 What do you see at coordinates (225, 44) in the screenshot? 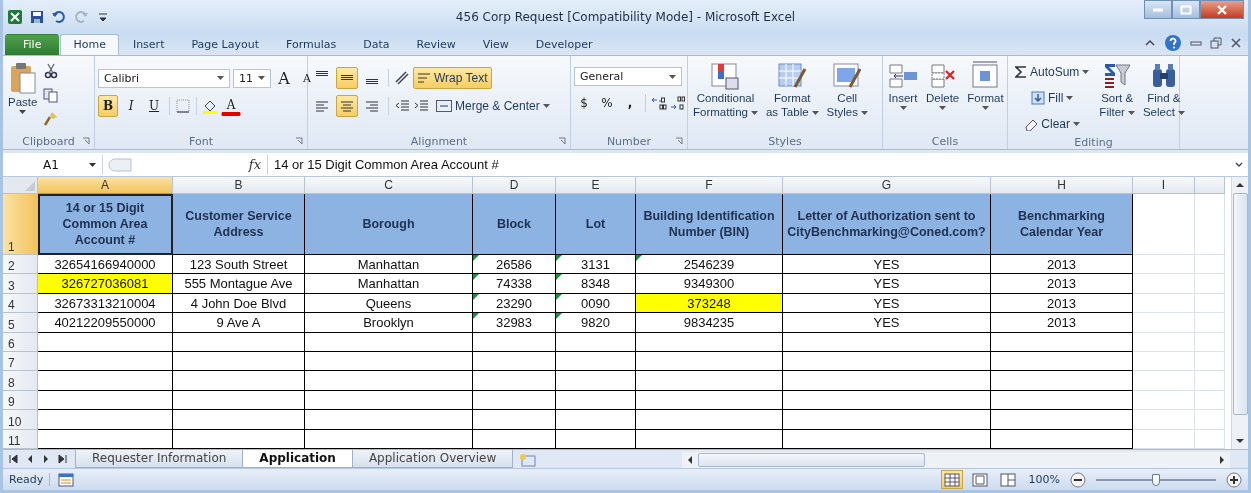
I see `ribbon-tab: Page Layout` at bounding box center [225, 44].